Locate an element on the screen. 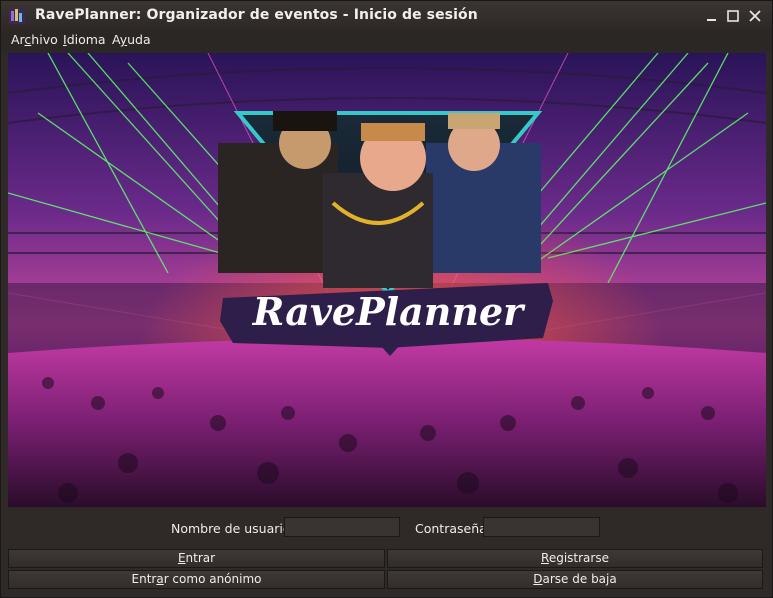  app-icon is located at coordinates (17, 16).